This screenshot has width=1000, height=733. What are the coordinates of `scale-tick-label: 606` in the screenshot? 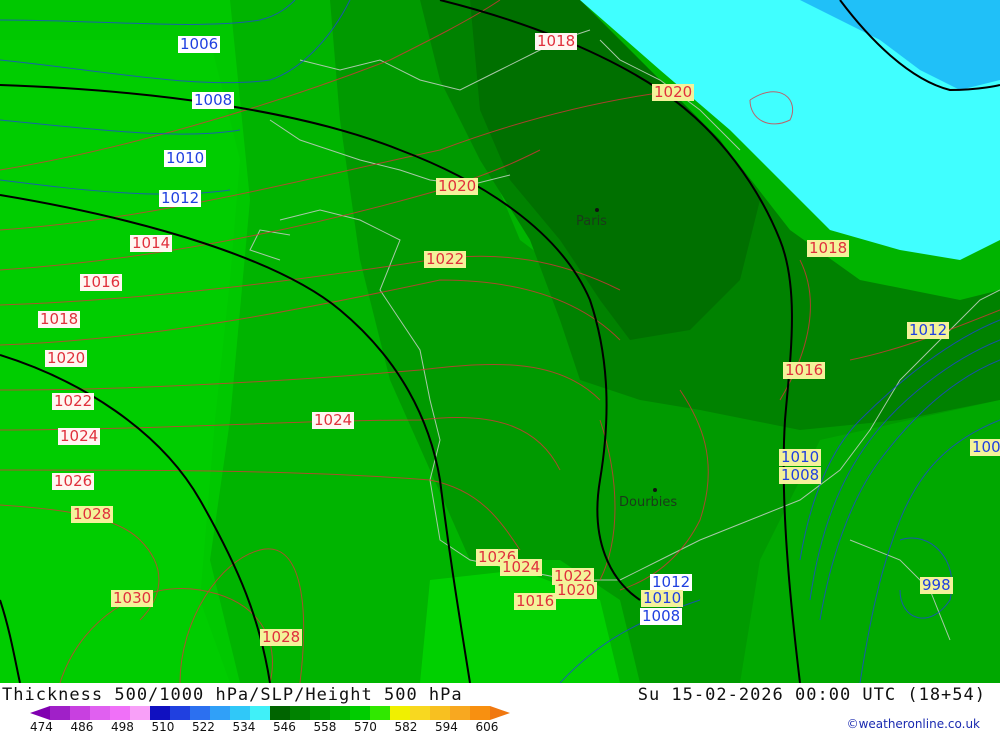 It's located at (487, 726).